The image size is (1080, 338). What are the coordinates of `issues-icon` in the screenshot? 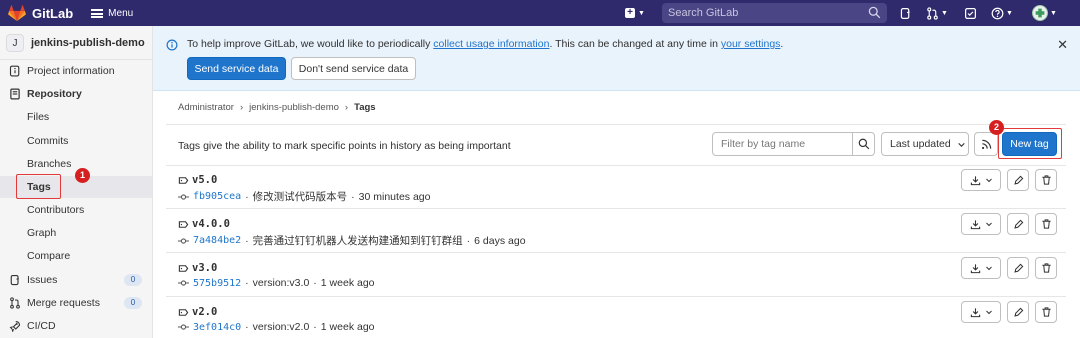 It's located at (905, 13).